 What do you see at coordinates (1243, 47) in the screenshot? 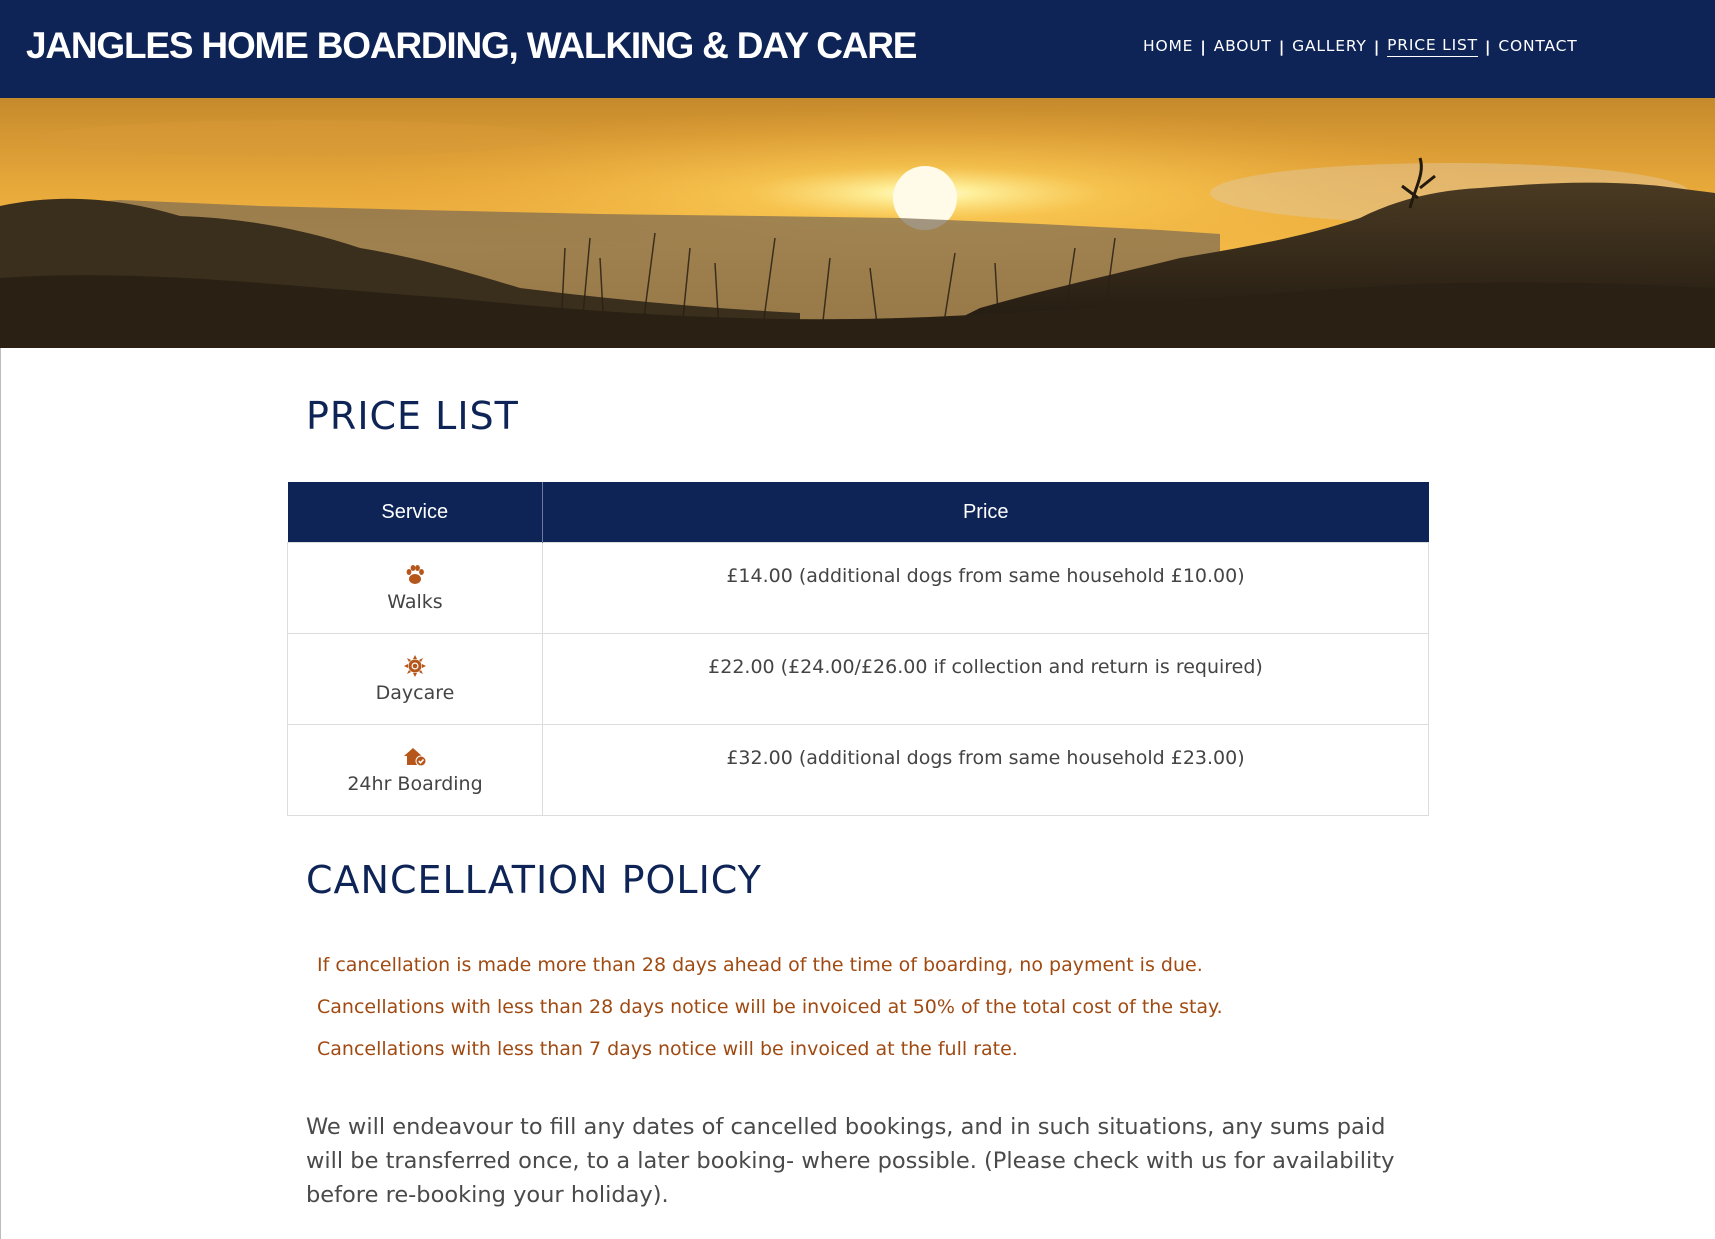
I see `nav-about: ABOUT` at bounding box center [1243, 47].